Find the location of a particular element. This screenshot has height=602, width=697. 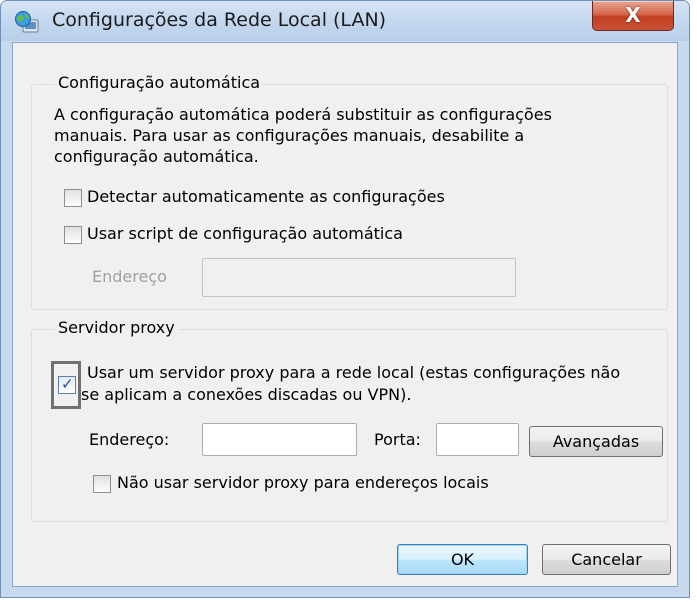

proxy-port-input is located at coordinates (477, 439).